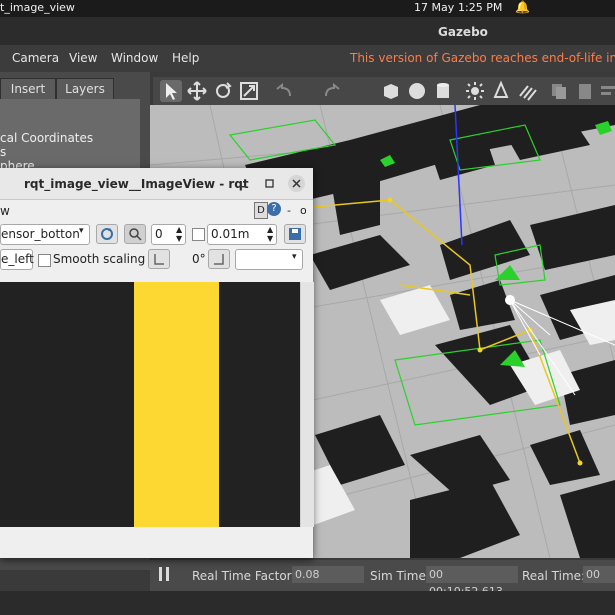 The width and height of the screenshot is (615, 615). What do you see at coordinates (134, 58) in the screenshot?
I see `menu-window: Window` at bounding box center [134, 58].